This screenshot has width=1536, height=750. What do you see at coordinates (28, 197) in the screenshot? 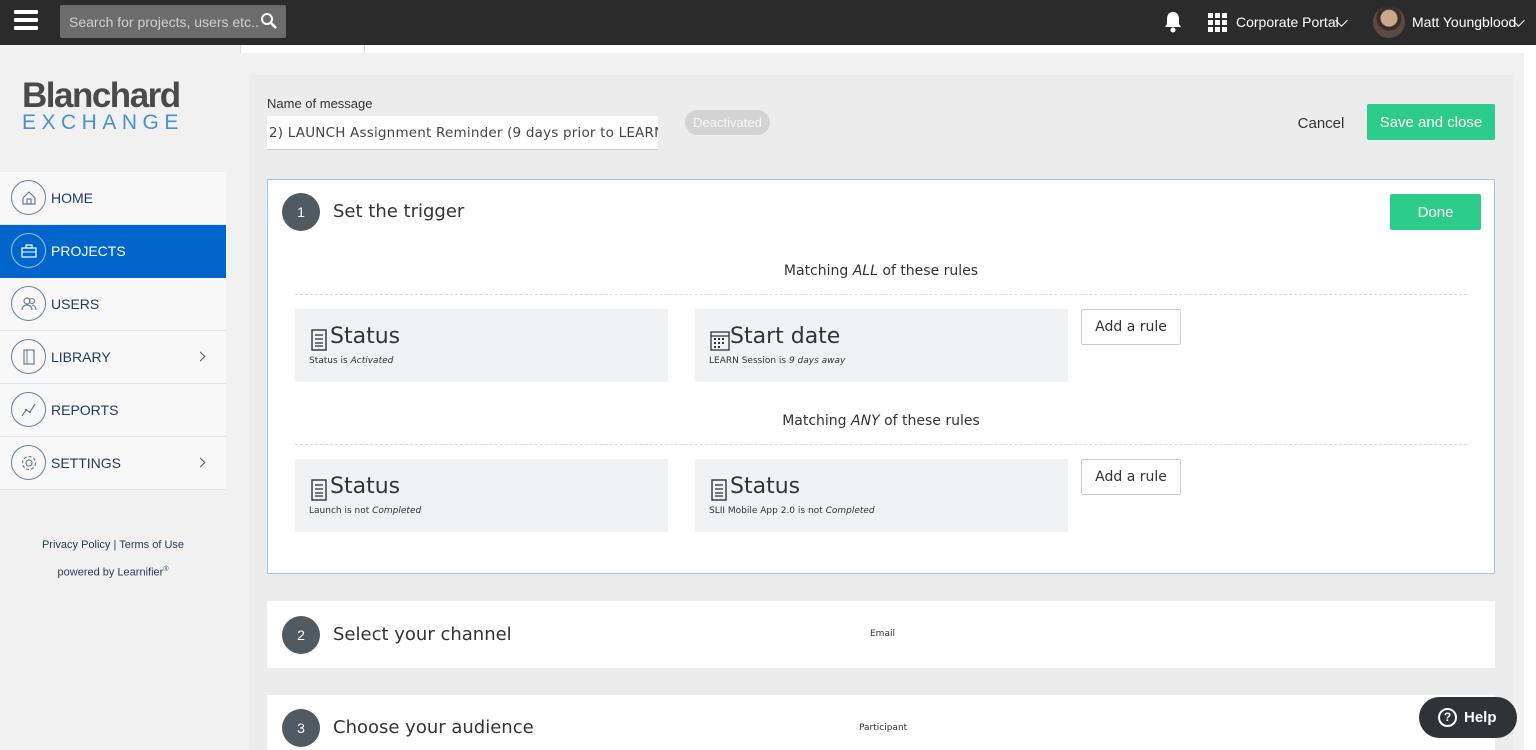
I see `home-icon` at bounding box center [28, 197].